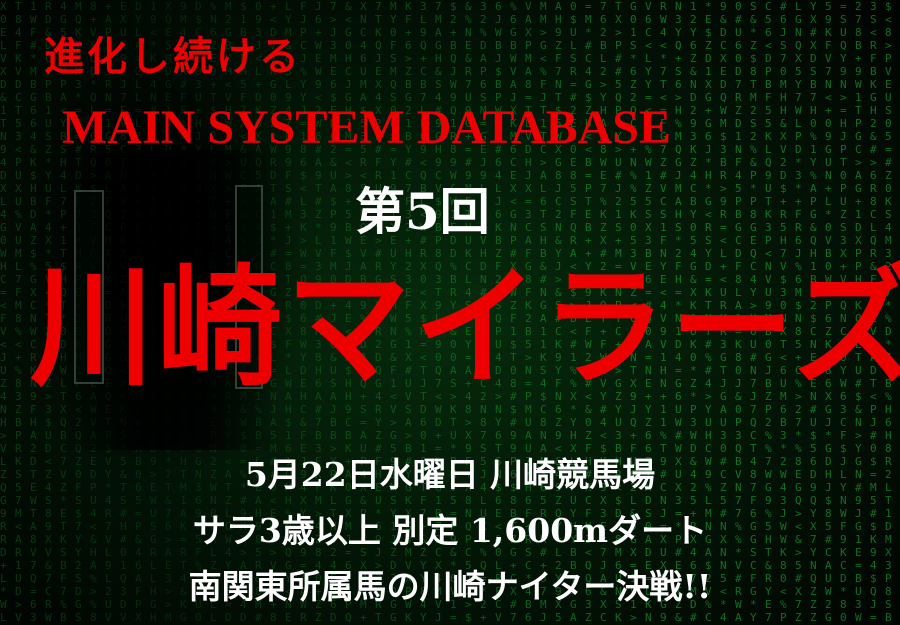 Image resolution: width=900 pixels, height=625 pixels. Describe the element at coordinates (173, 56) in the screenshot. I see `tagline: 進化し続ける` at that location.